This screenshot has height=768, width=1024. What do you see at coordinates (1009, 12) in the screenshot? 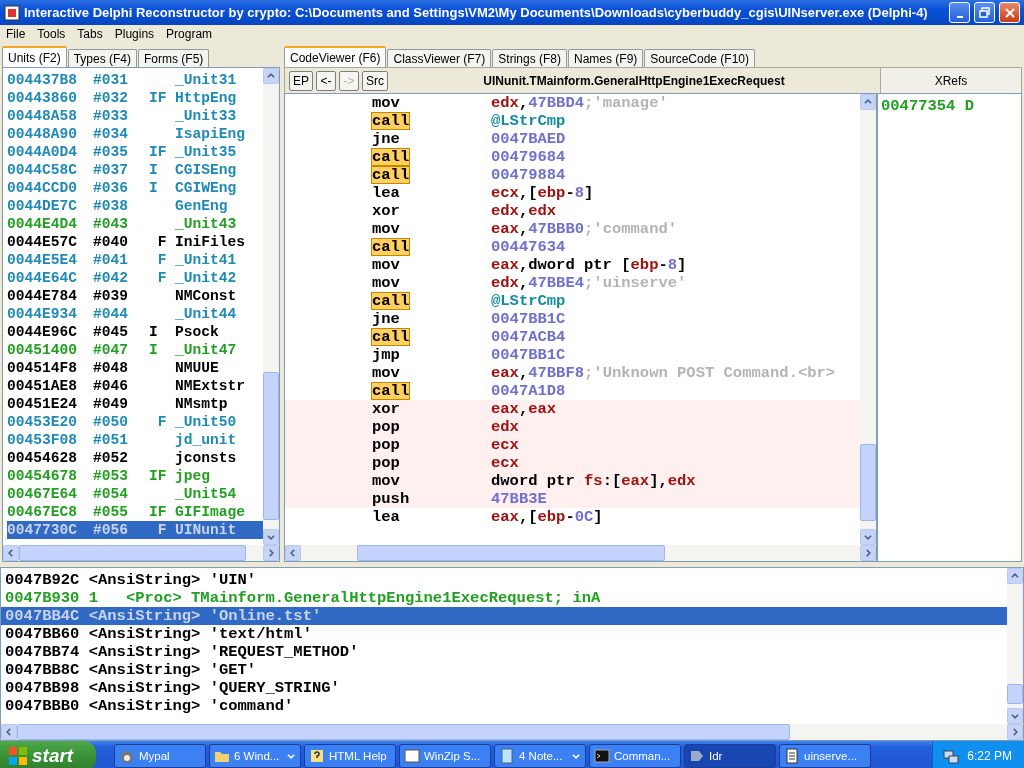
I see `close-button` at bounding box center [1009, 12].